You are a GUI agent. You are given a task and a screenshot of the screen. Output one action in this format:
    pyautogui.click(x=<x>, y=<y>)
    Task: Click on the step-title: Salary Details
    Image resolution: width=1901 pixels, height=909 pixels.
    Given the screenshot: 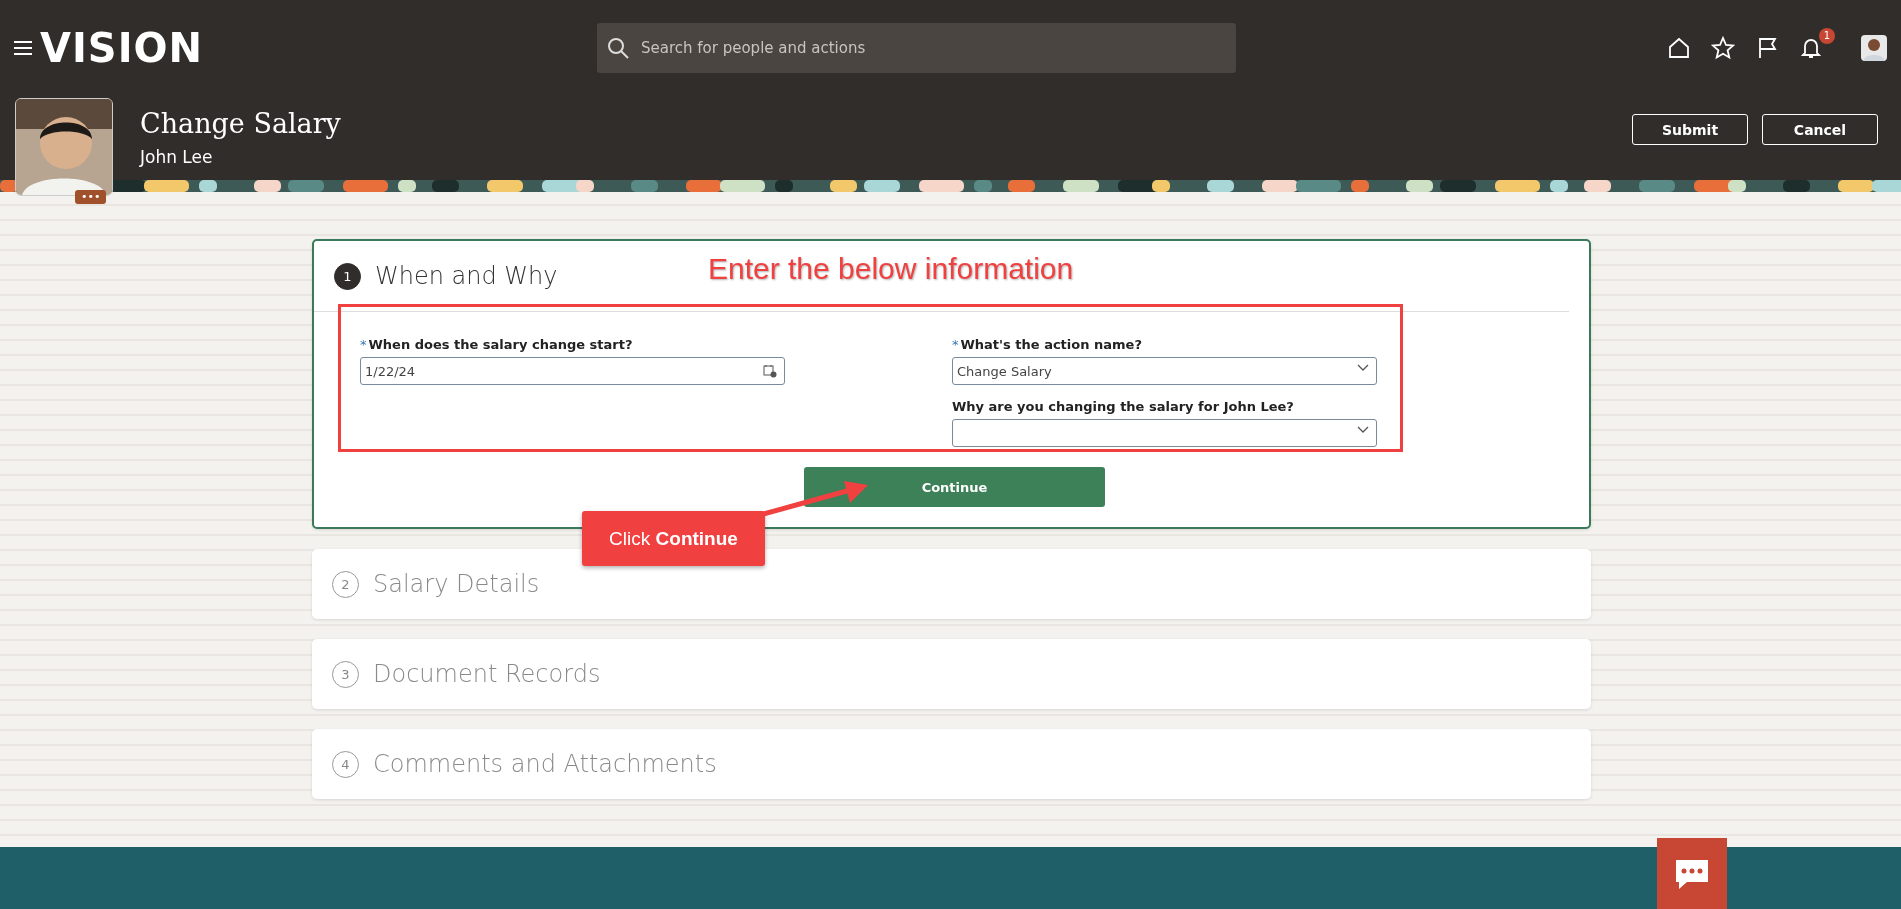 What is the action you would take?
    pyautogui.click(x=456, y=584)
    